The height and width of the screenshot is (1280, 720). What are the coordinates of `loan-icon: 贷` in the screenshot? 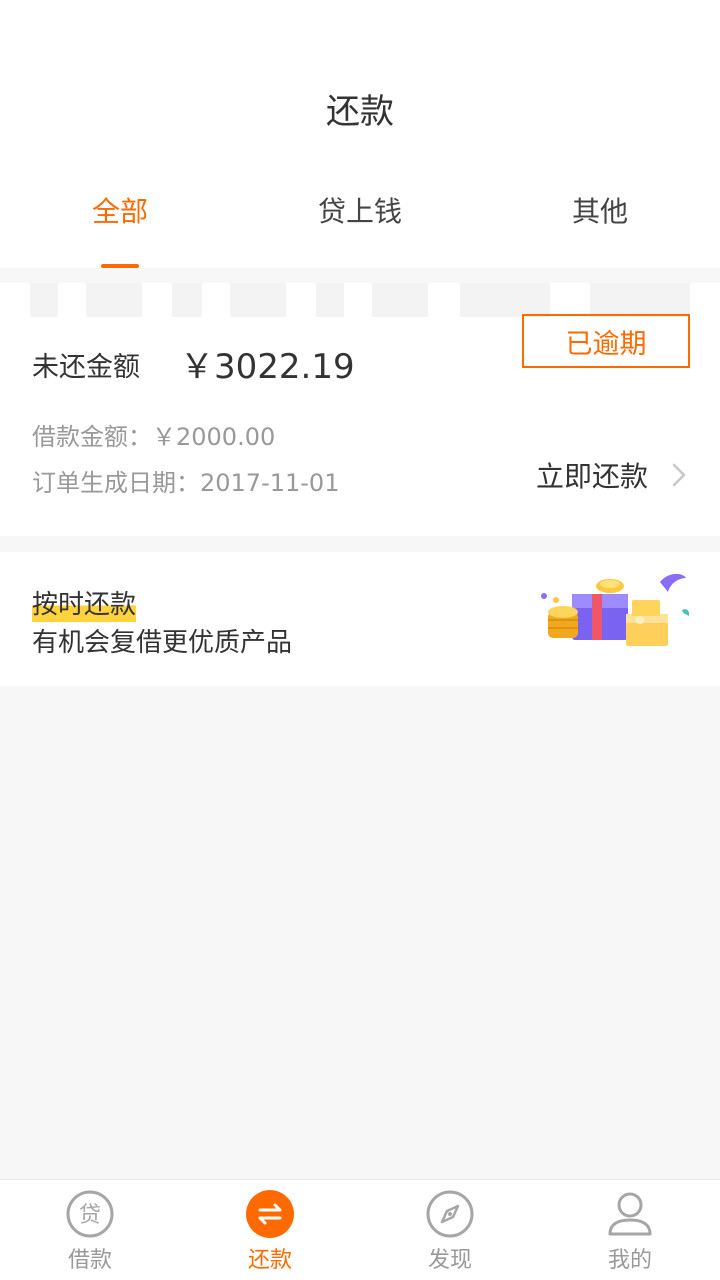 It's located at (90, 1214).